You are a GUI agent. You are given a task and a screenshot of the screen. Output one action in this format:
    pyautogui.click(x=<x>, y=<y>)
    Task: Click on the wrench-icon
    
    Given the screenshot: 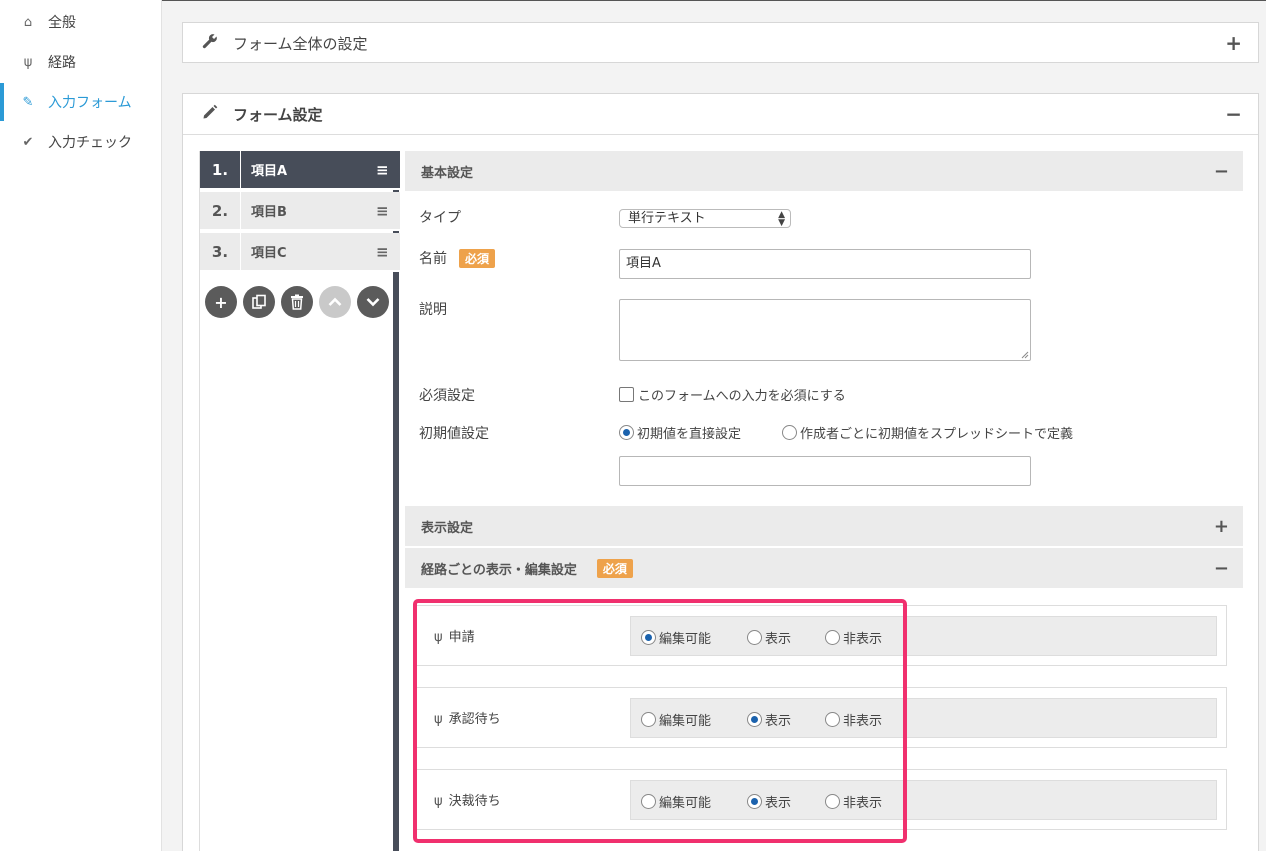 What is the action you would take?
    pyautogui.click(x=210, y=43)
    